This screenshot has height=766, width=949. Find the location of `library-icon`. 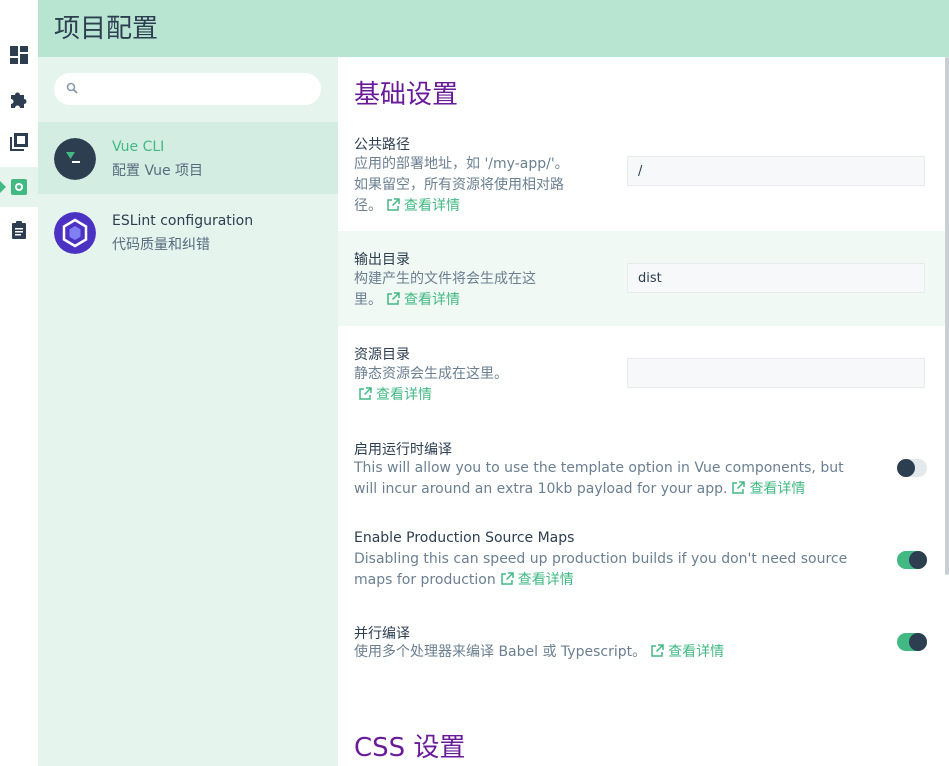

library-icon is located at coordinates (19, 142).